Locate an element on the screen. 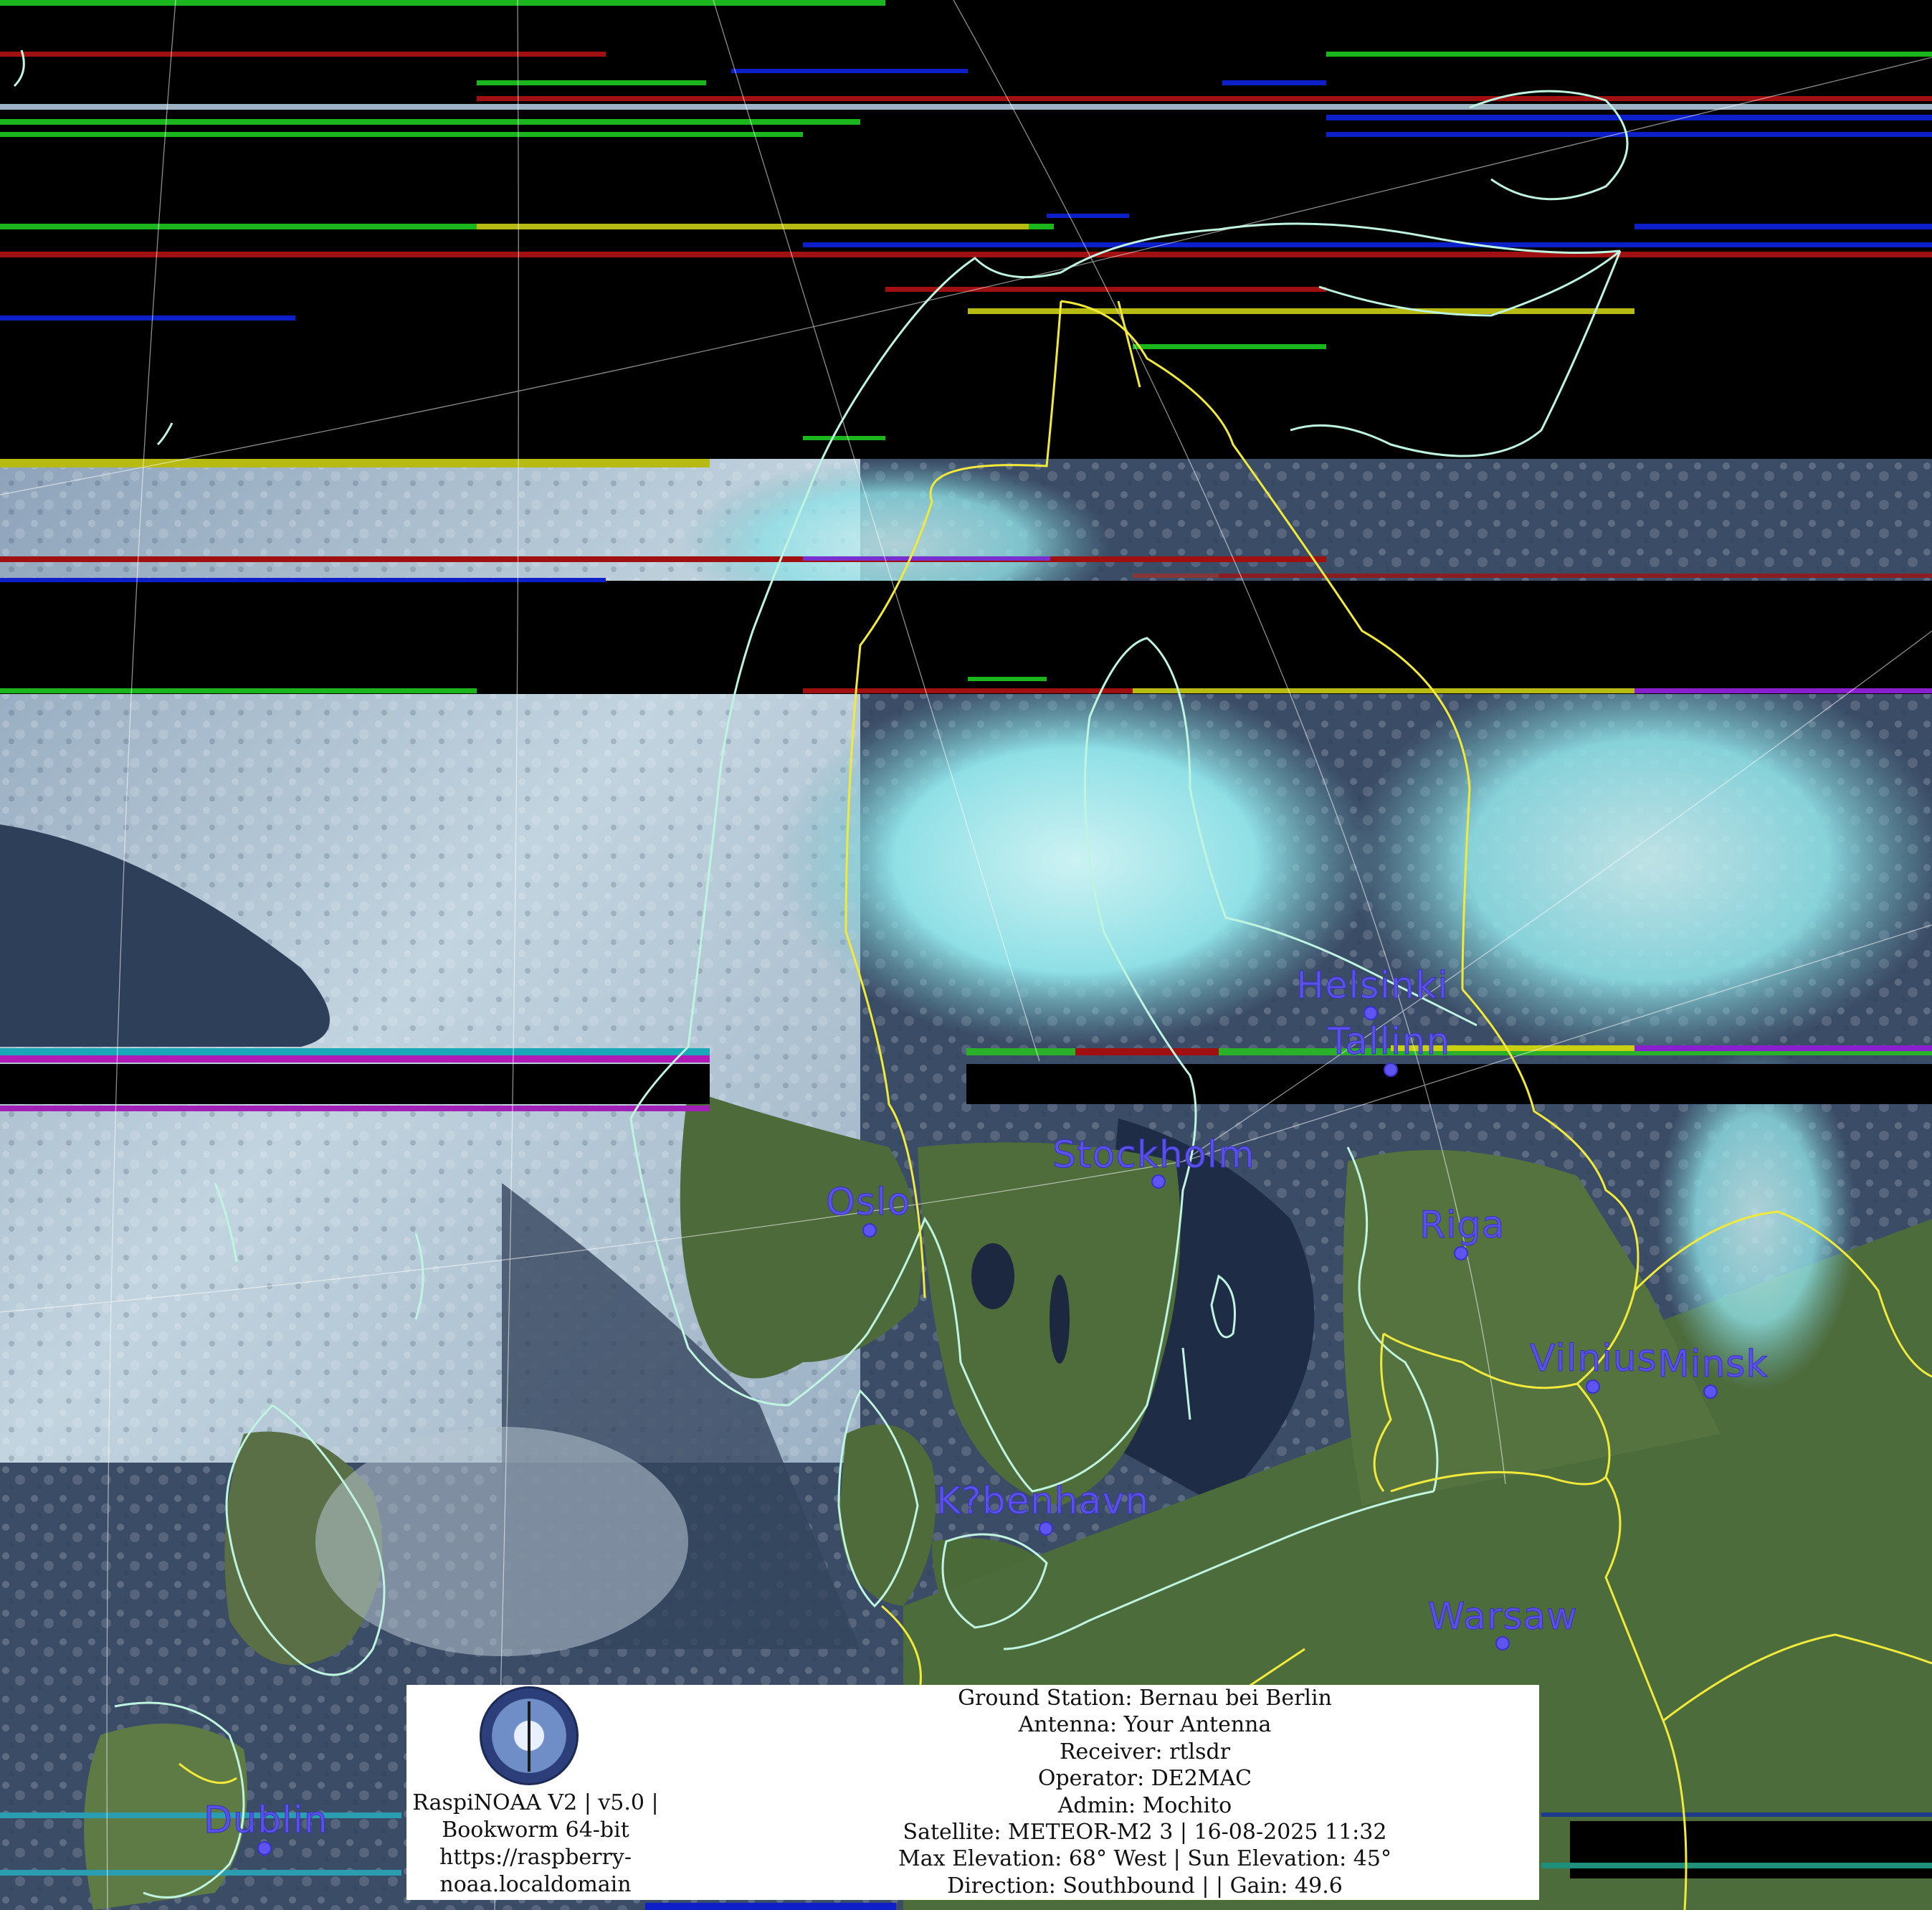 The image size is (1932, 1910). city-label-dublin: Dublin is located at coordinates (266, 1820).